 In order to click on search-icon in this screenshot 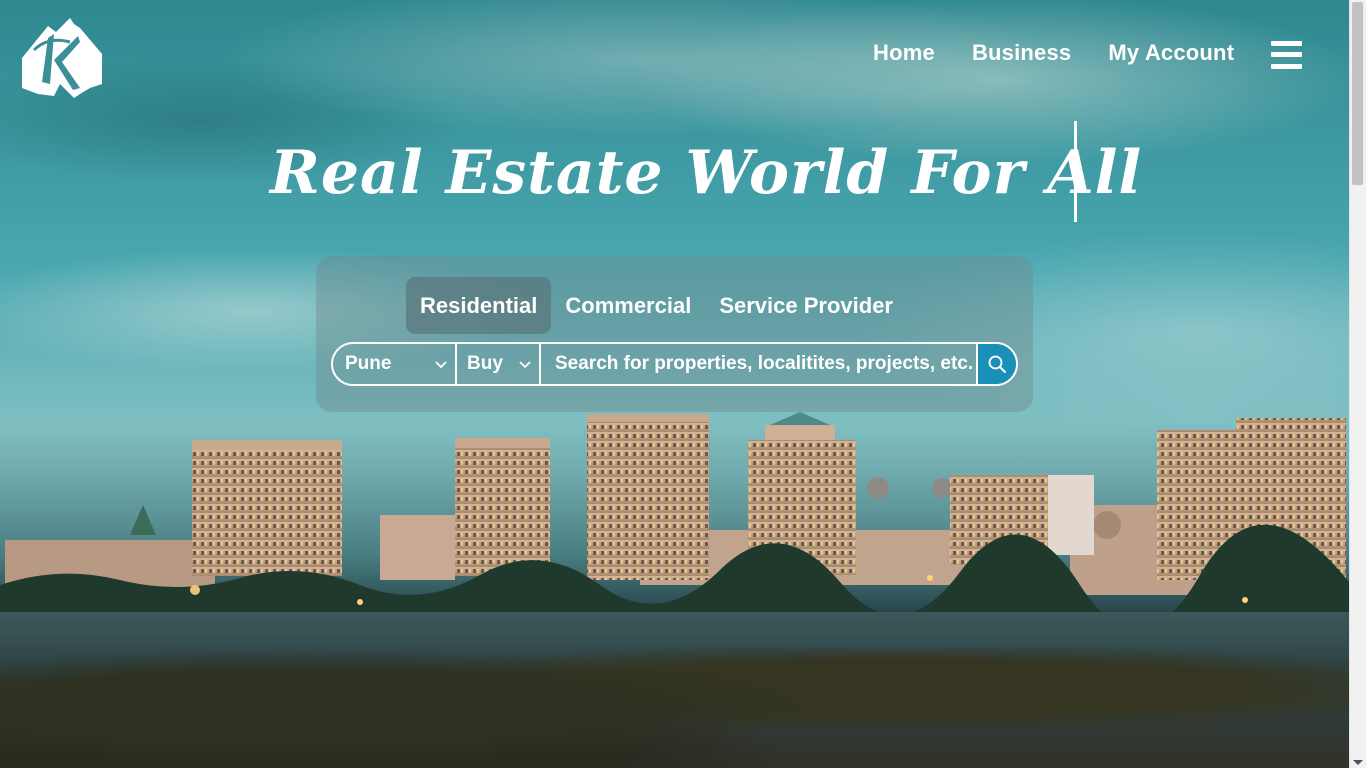, I will do `click(997, 364)`.